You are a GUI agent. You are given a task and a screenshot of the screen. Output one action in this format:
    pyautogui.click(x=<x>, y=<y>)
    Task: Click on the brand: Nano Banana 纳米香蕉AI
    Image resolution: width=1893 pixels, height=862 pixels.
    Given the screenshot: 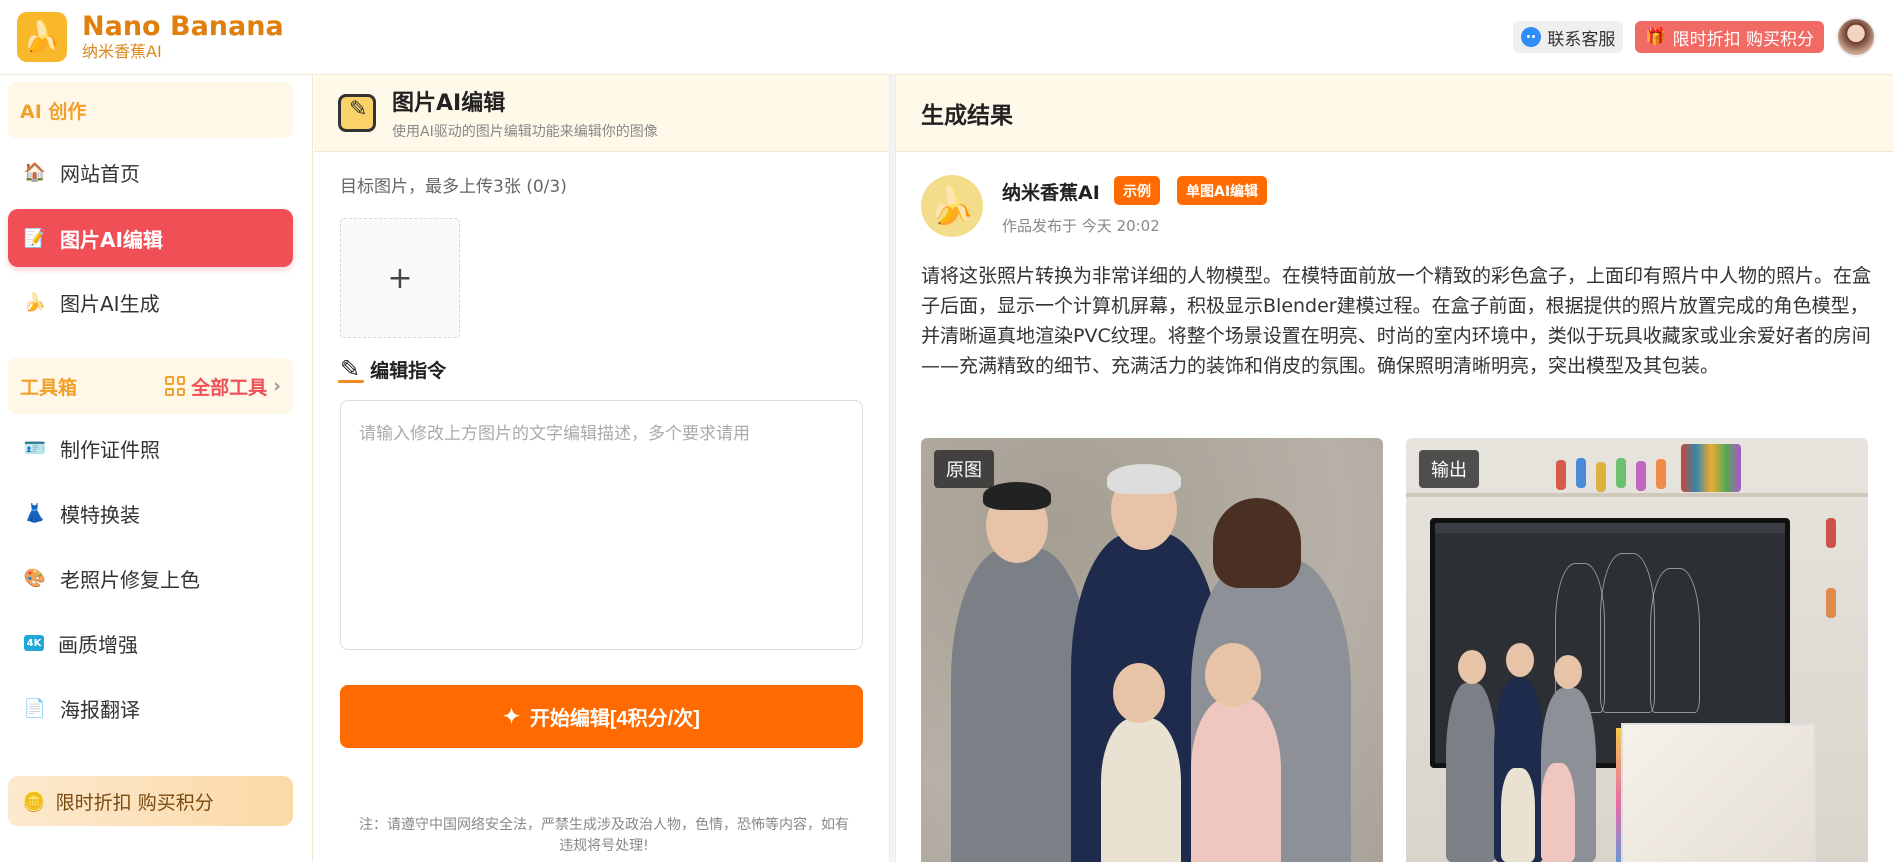 What is the action you would take?
    pyautogui.click(x=183, y=37)
    